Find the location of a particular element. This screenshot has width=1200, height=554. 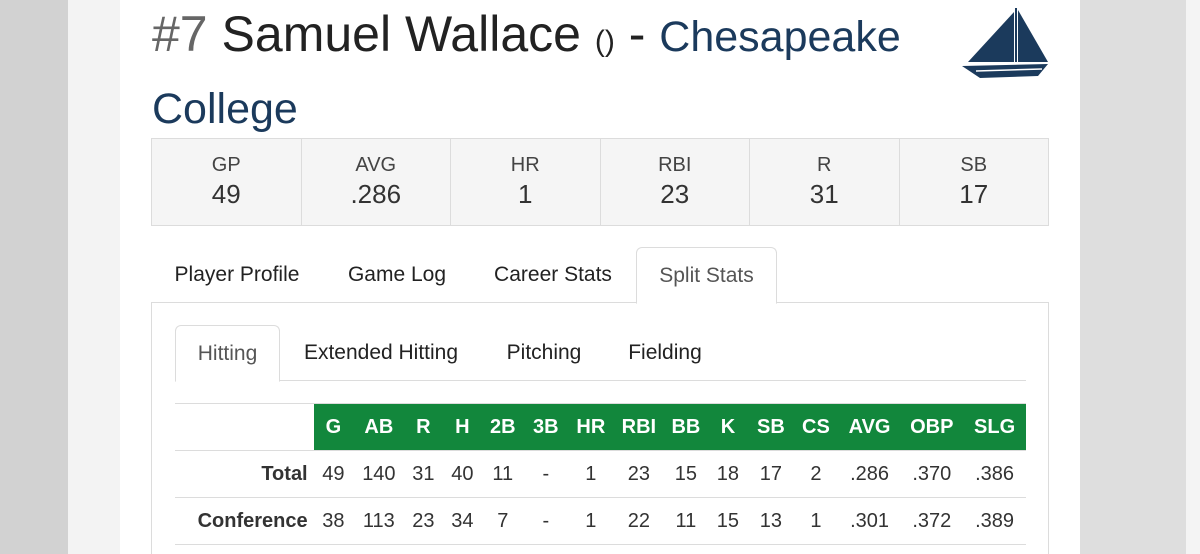

tab-split-stats: Split Stats is located at coordinates (706, 275).